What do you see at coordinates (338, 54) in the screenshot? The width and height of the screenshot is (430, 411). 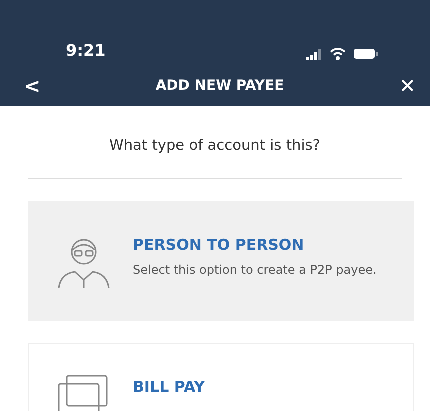 I see `wifi-icon` at bounding box center [338, 54].